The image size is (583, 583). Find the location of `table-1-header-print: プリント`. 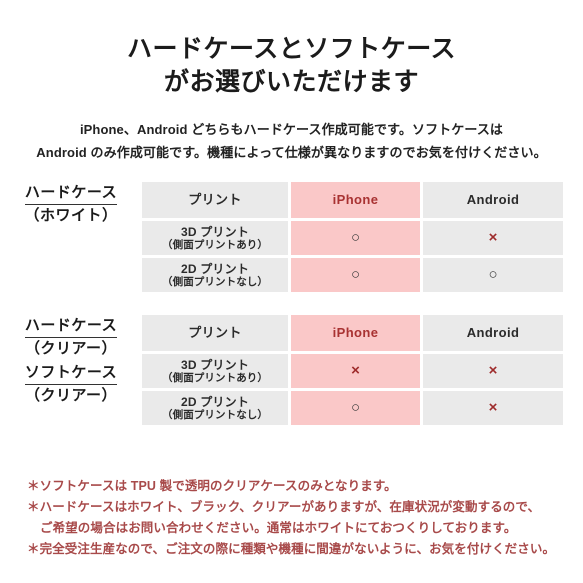

table-1-header-print: プリント is located at coordinates (215, 200).